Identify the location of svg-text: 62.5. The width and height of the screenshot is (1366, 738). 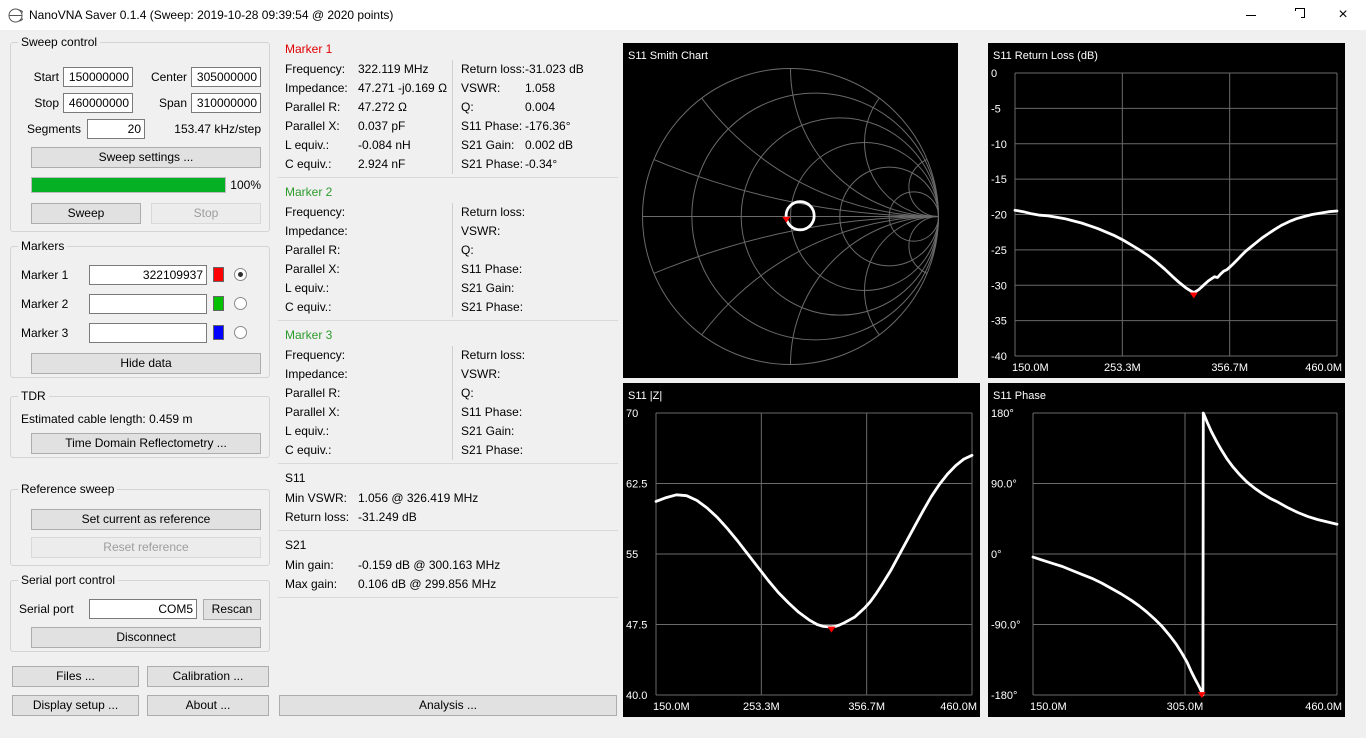
(636, 485).